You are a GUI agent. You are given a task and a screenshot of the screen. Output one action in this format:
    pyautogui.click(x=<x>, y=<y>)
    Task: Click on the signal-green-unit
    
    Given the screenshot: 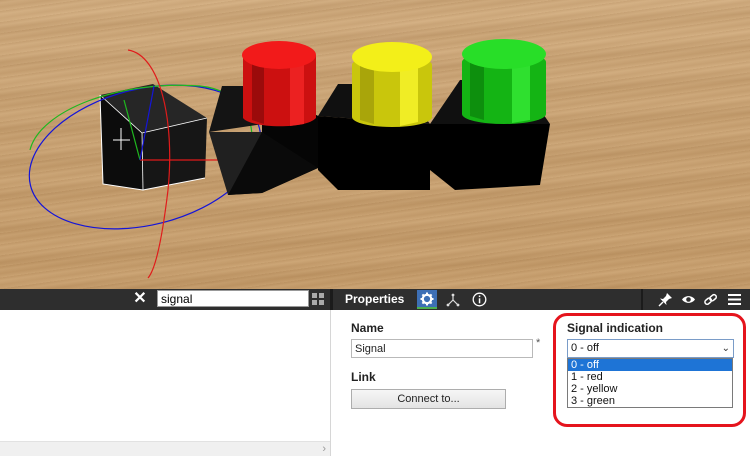 What is the action you would take?
    pyautogui.click(x=490, y=114)
    